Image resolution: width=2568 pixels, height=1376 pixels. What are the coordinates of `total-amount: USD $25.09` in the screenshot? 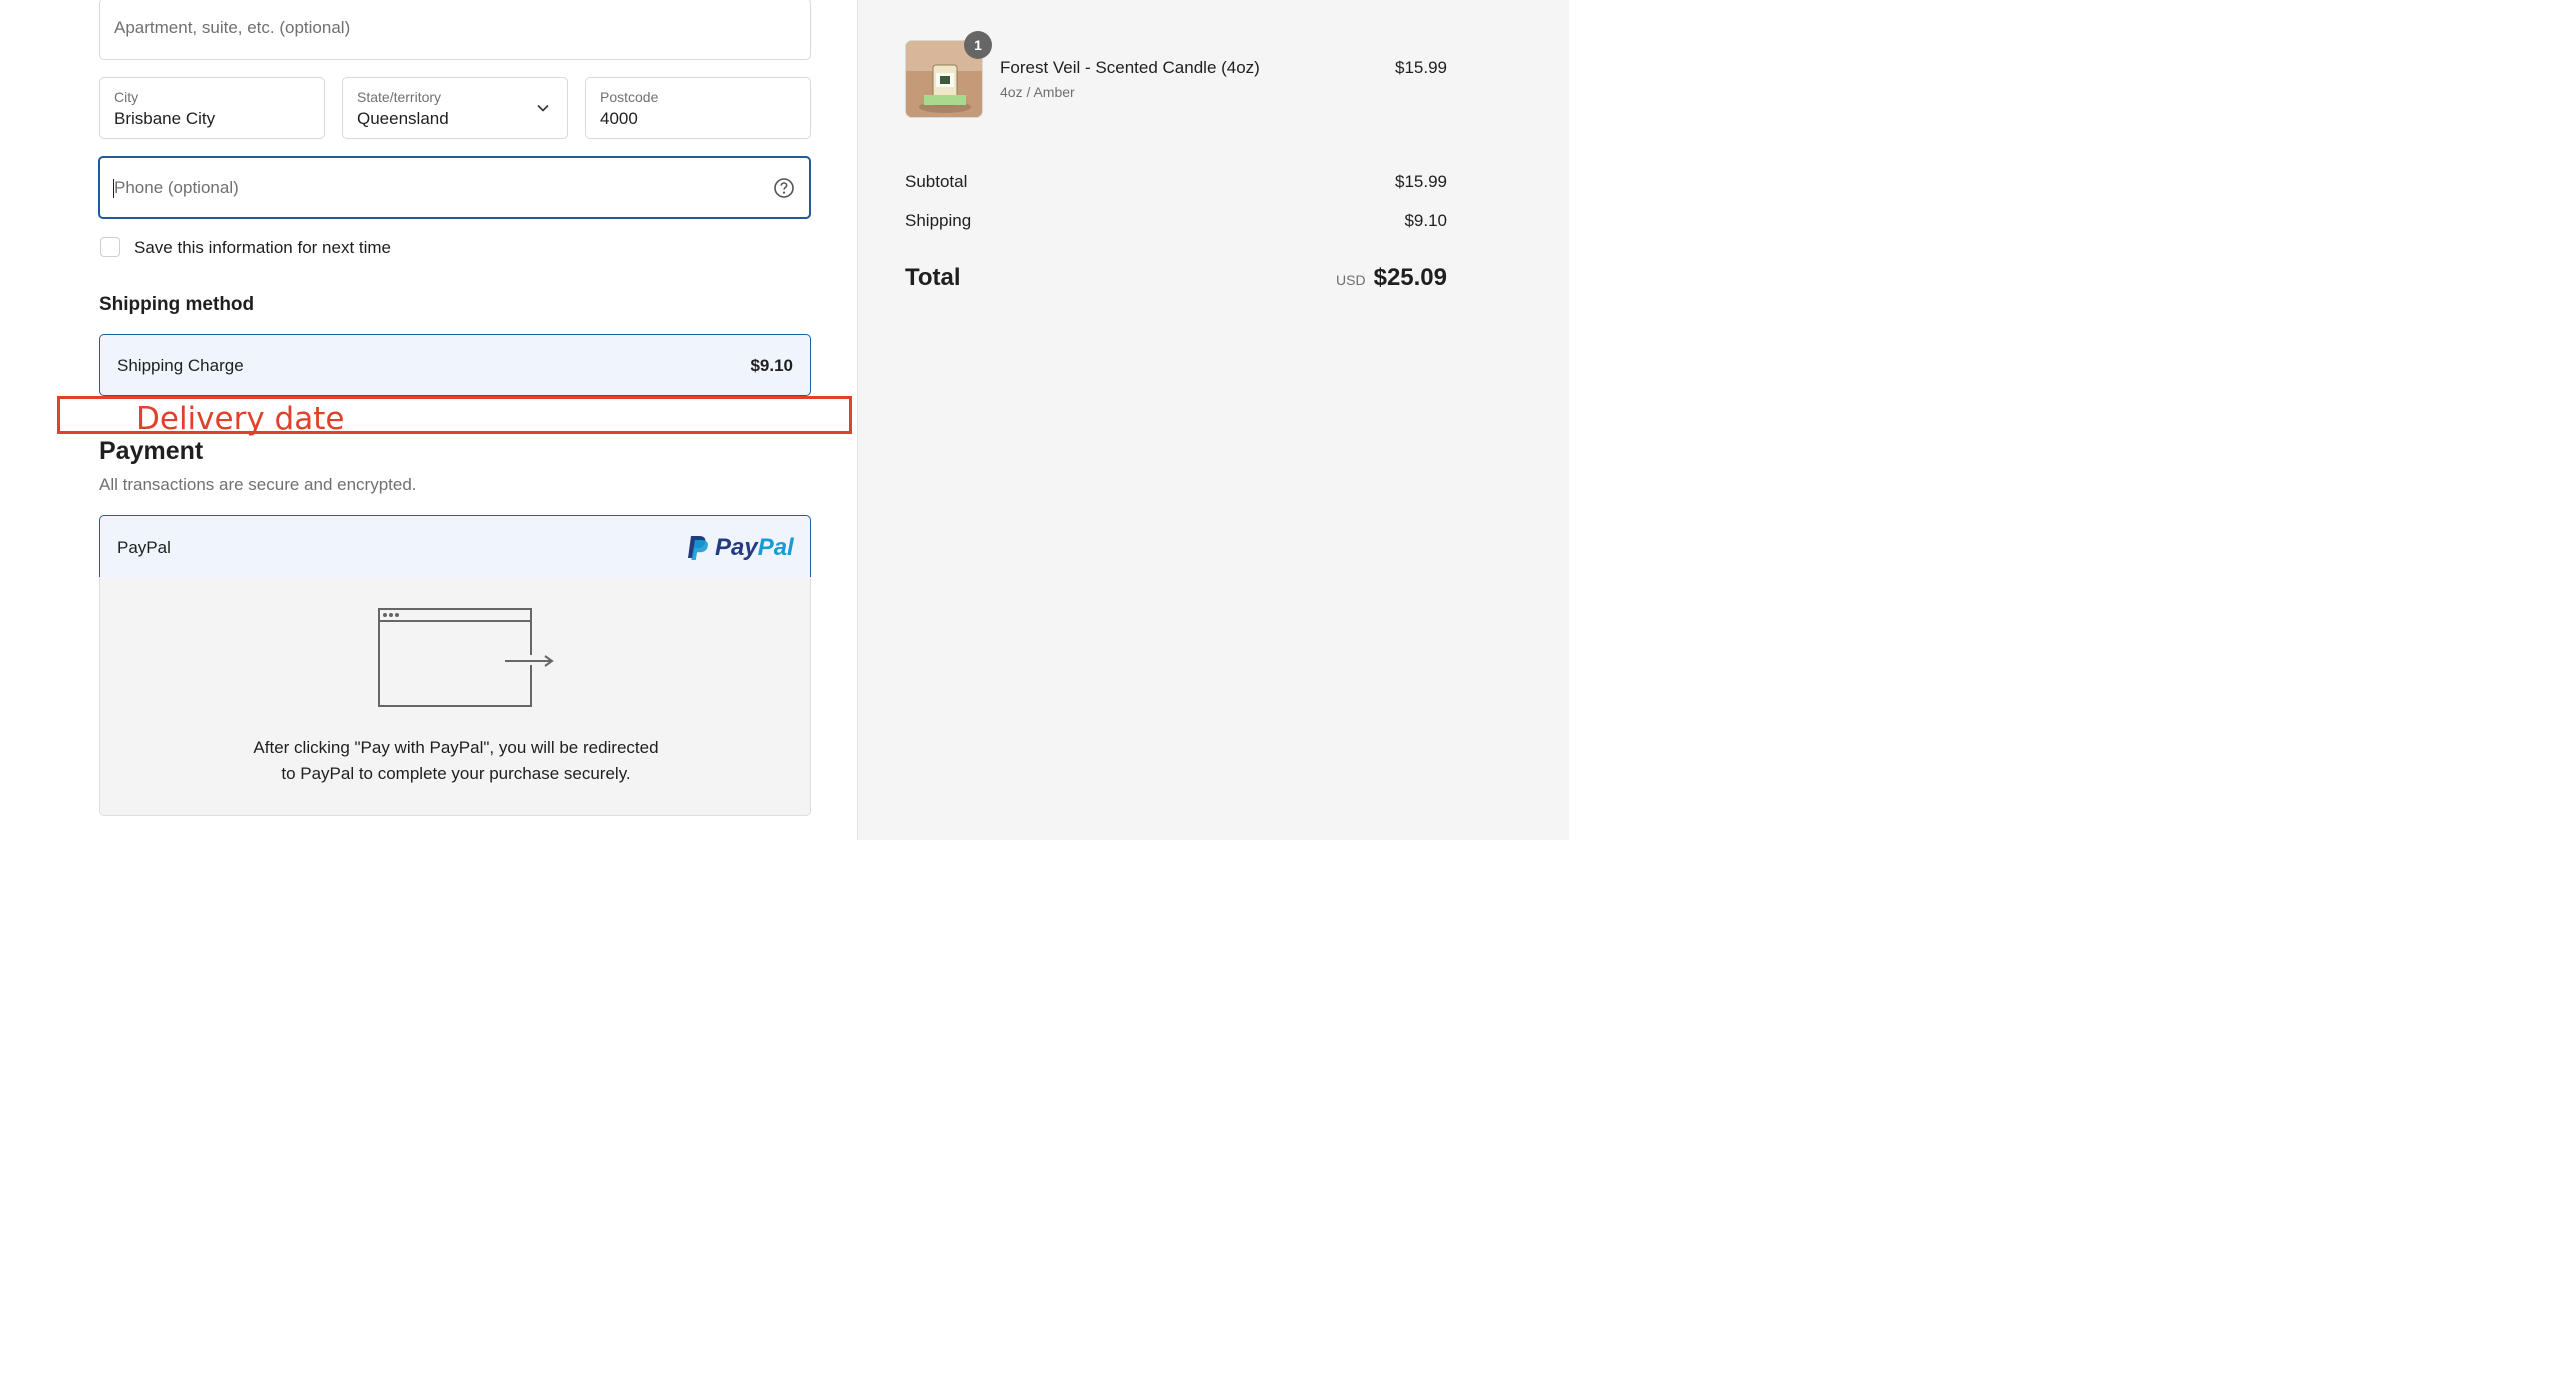 It's located at (1391, 278).